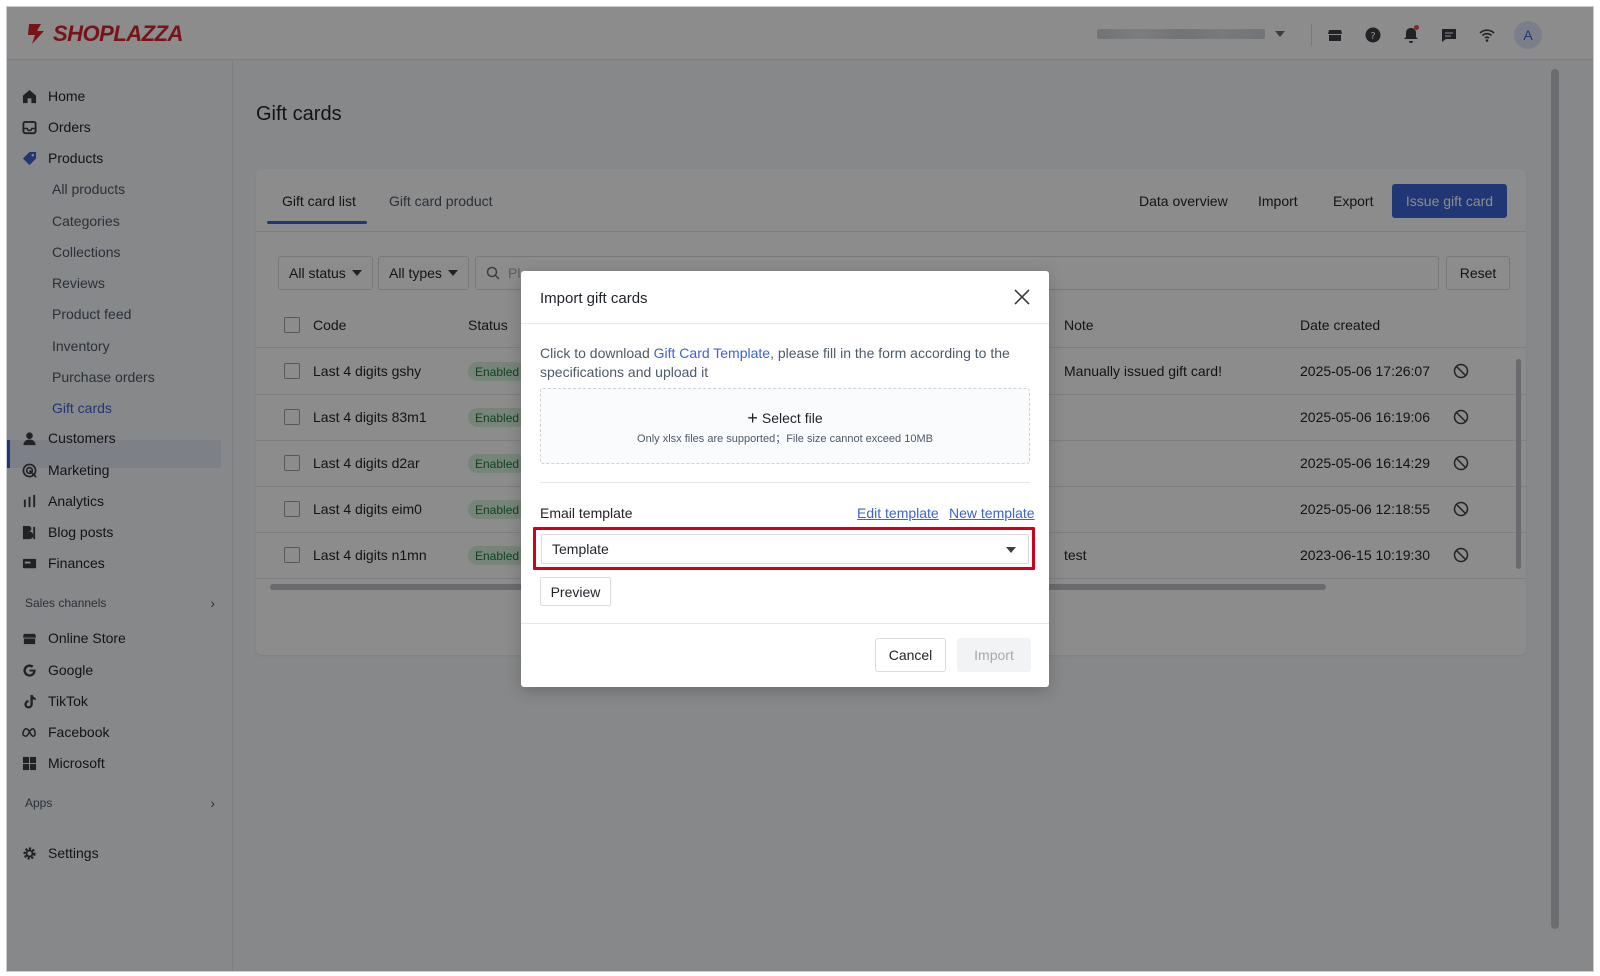 The width and height of the screenshot is (1600, 976). I want to click on email-template-select: Template, so click(785, 549).